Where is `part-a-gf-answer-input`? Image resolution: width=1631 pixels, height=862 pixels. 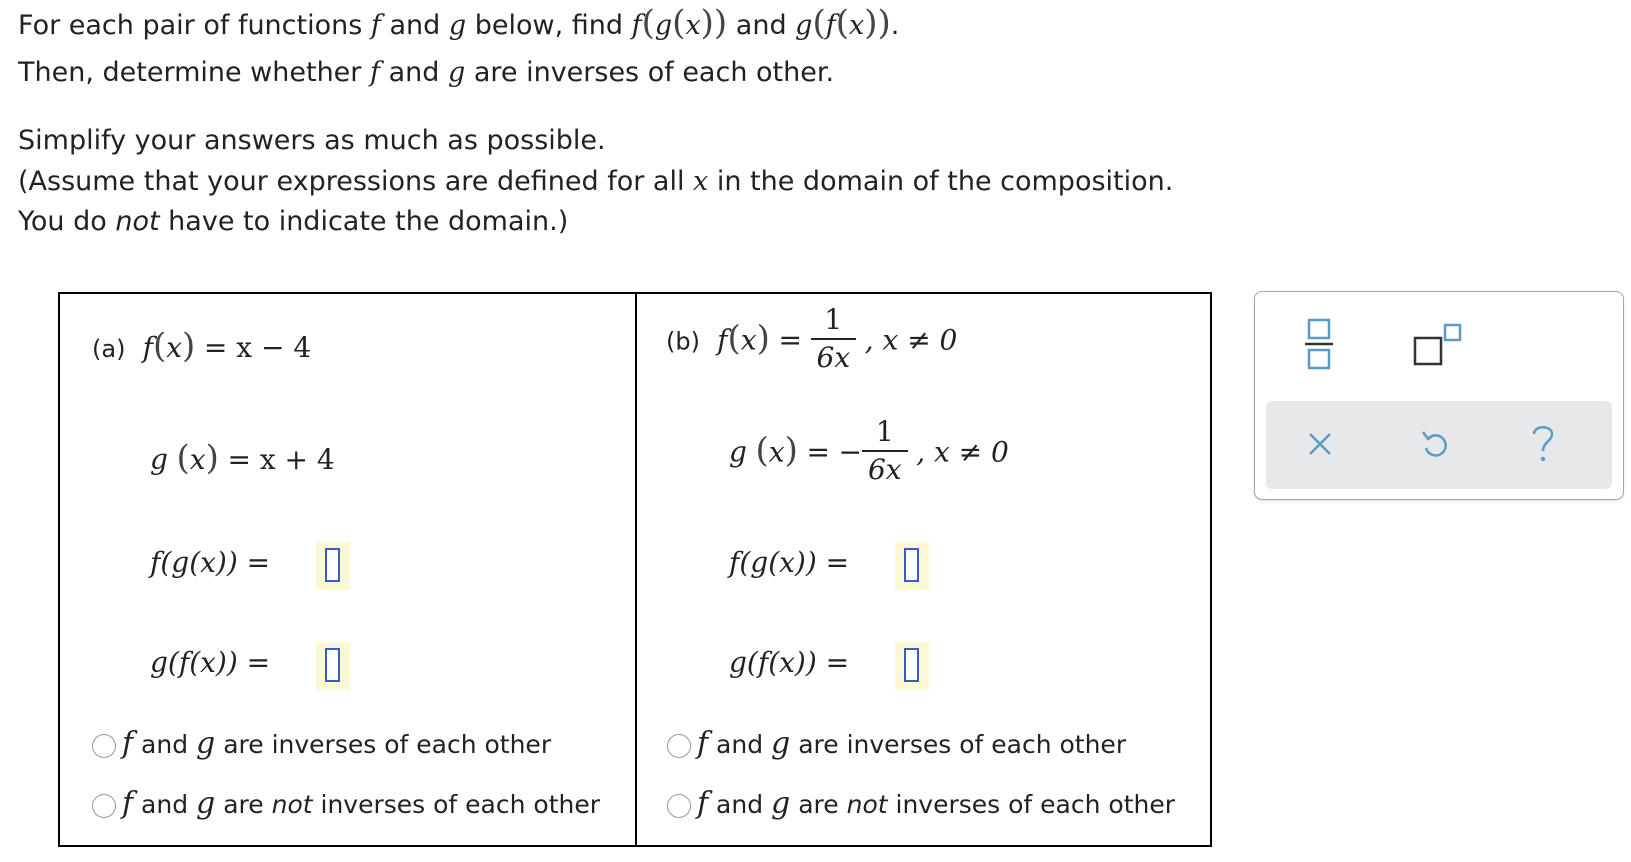 part-a-gf-answer-input is located at coordinates (333, 666).